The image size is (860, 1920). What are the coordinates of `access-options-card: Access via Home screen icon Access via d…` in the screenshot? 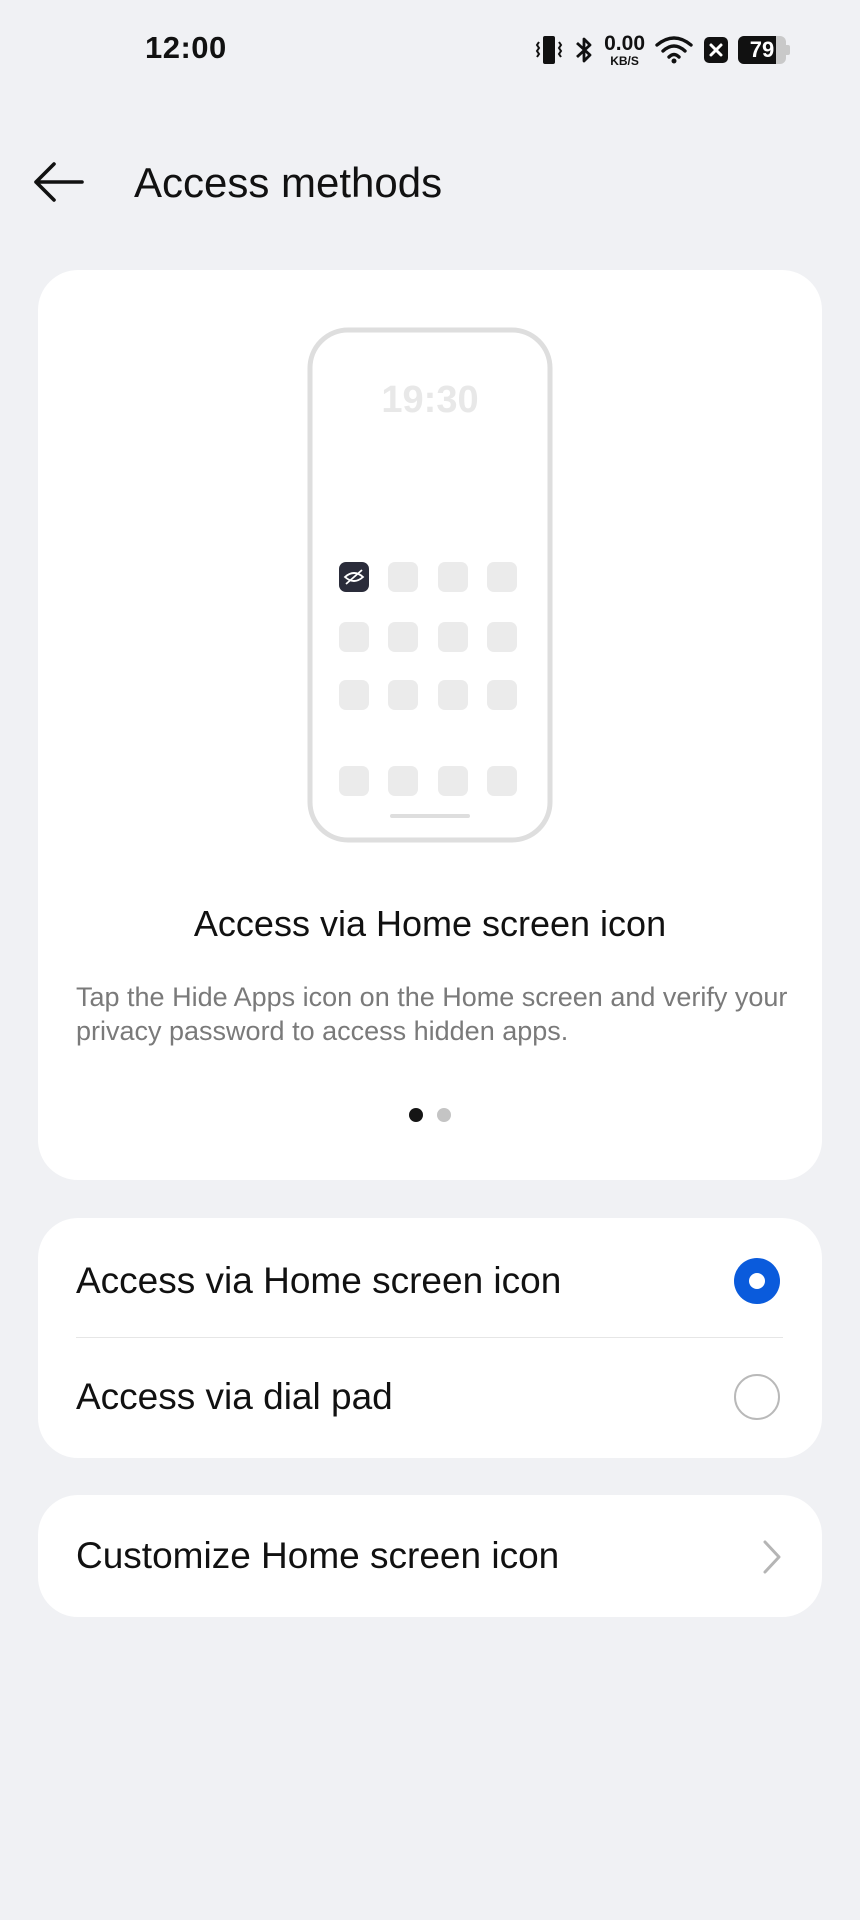 It's located at (430, 1338).